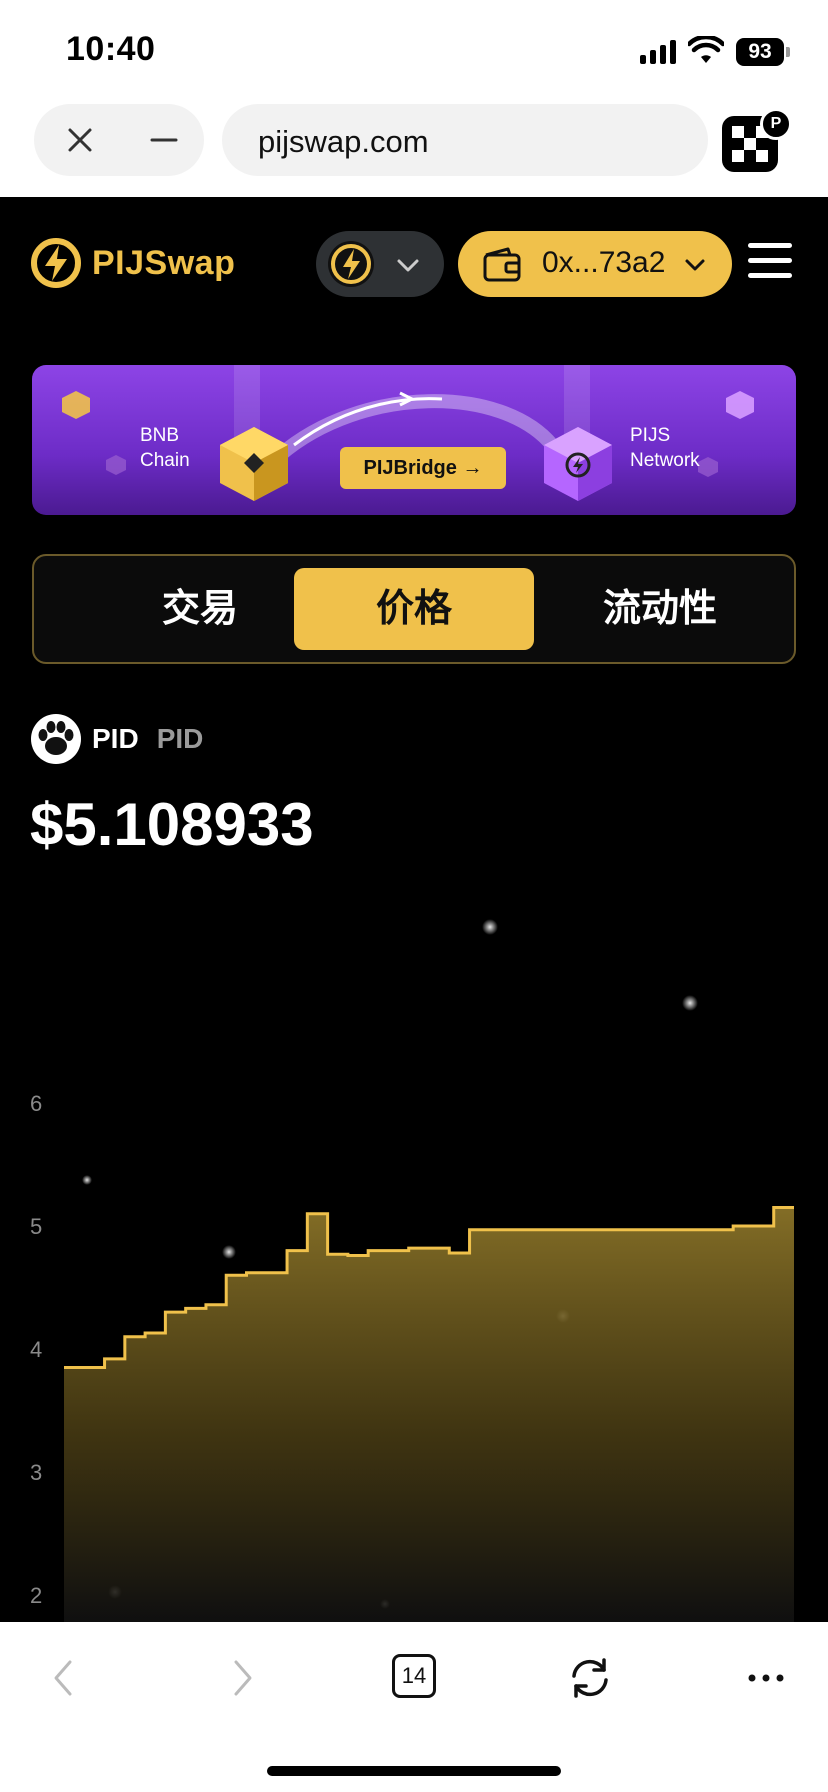 The image size is (828, 1792). I want to click on token-selector: PID PID, so click(116, 739).